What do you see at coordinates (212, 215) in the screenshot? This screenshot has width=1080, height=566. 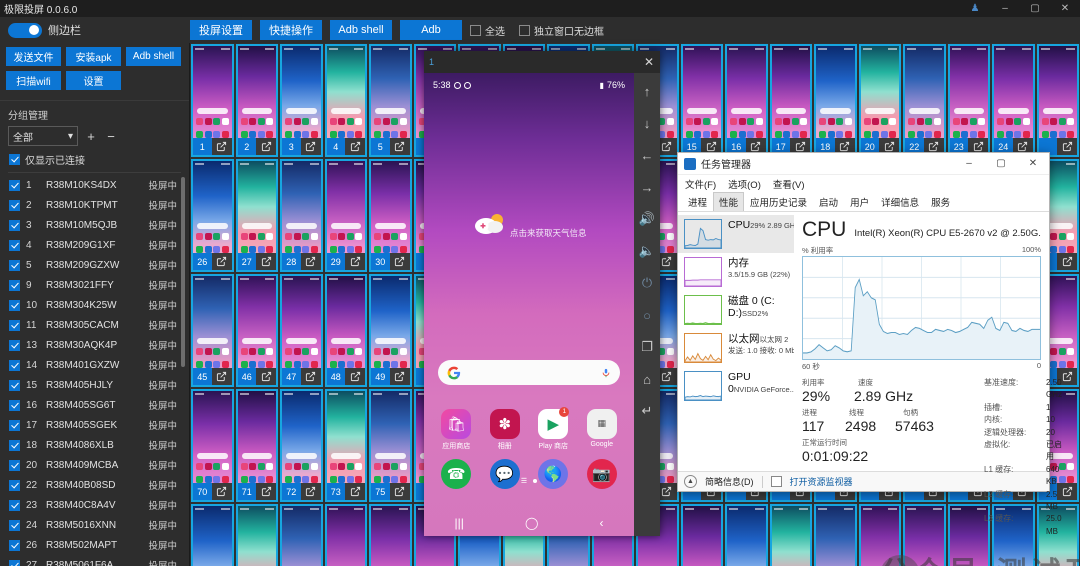 I see `device-thumbnail: 26` at bounding box center [212, 215].